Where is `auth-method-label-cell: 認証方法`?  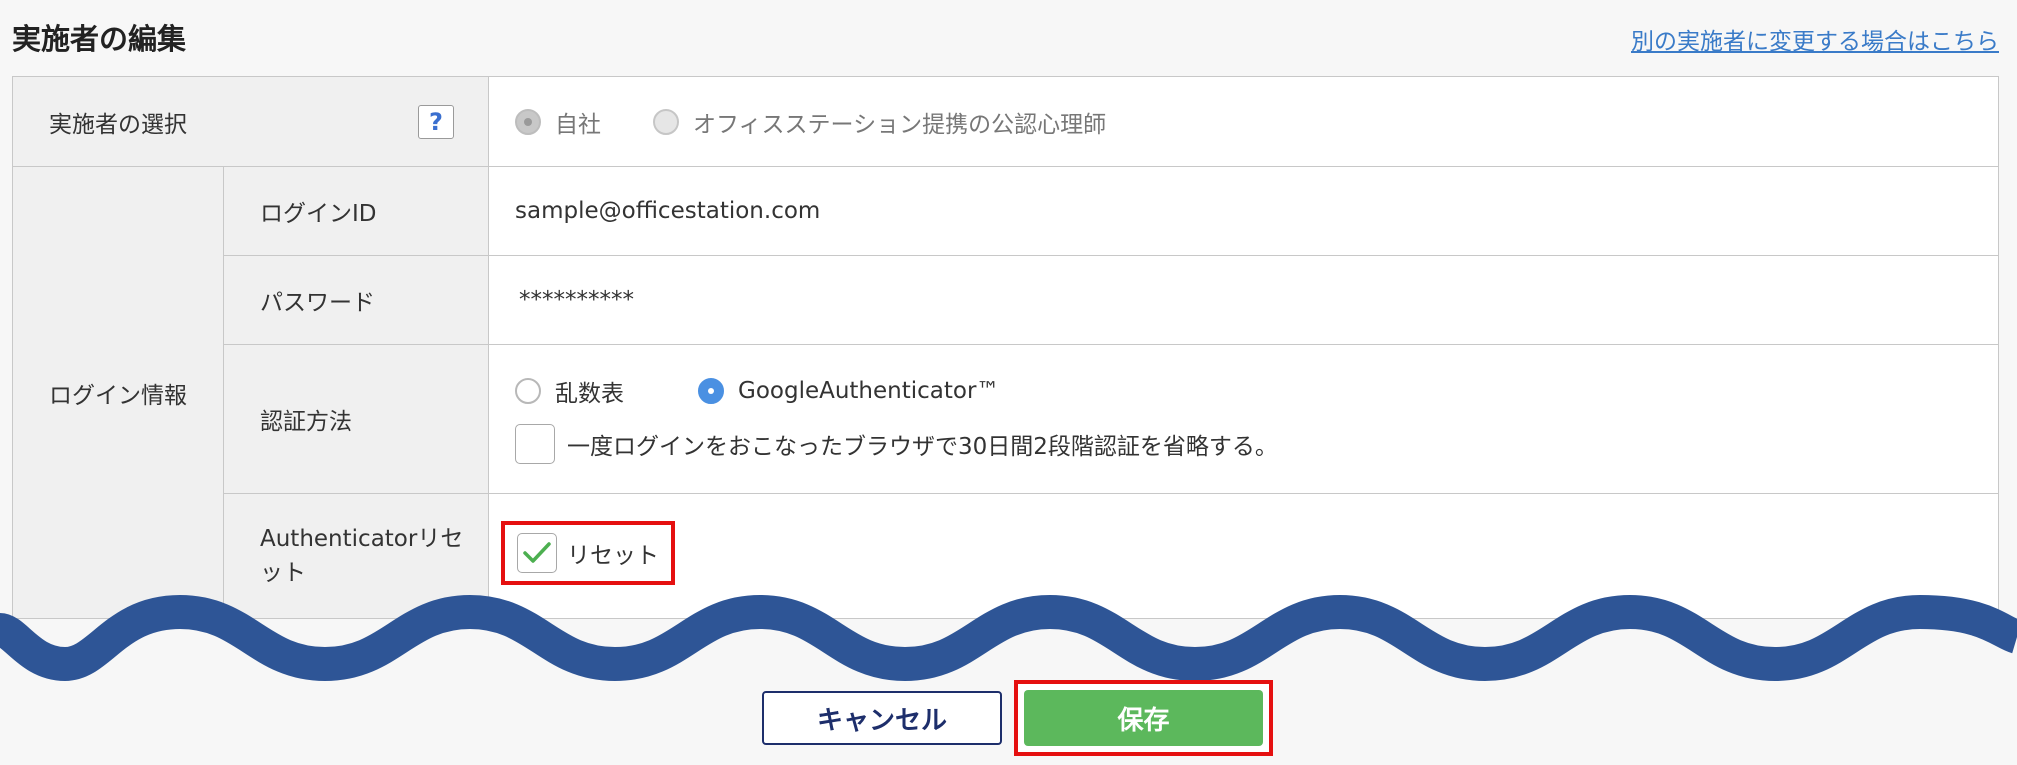
auth-method-label-cell: 認証方法 is located at coordinates (356, 419).